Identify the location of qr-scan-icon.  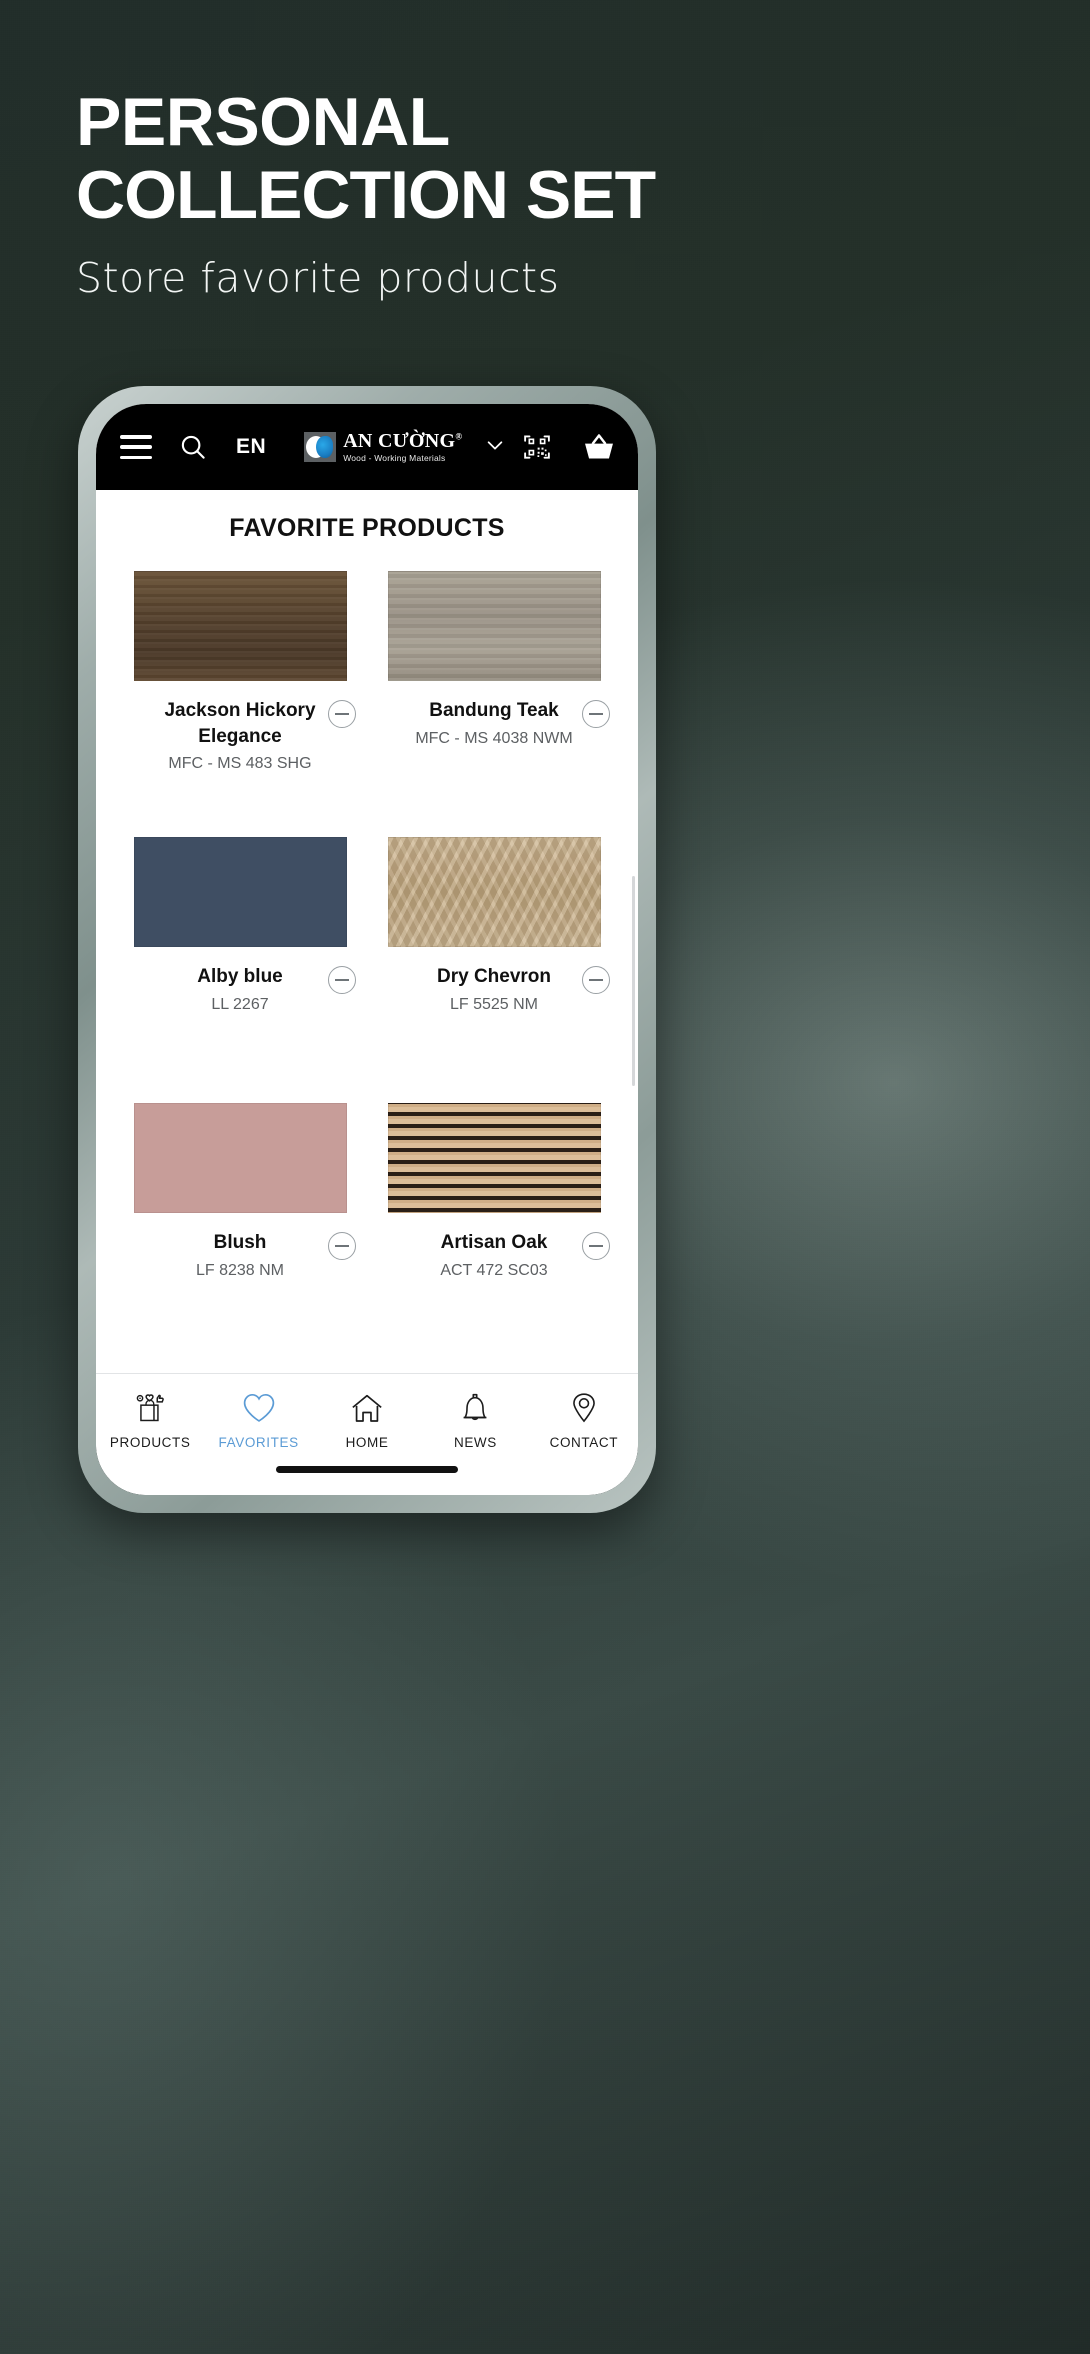
(537, 447).